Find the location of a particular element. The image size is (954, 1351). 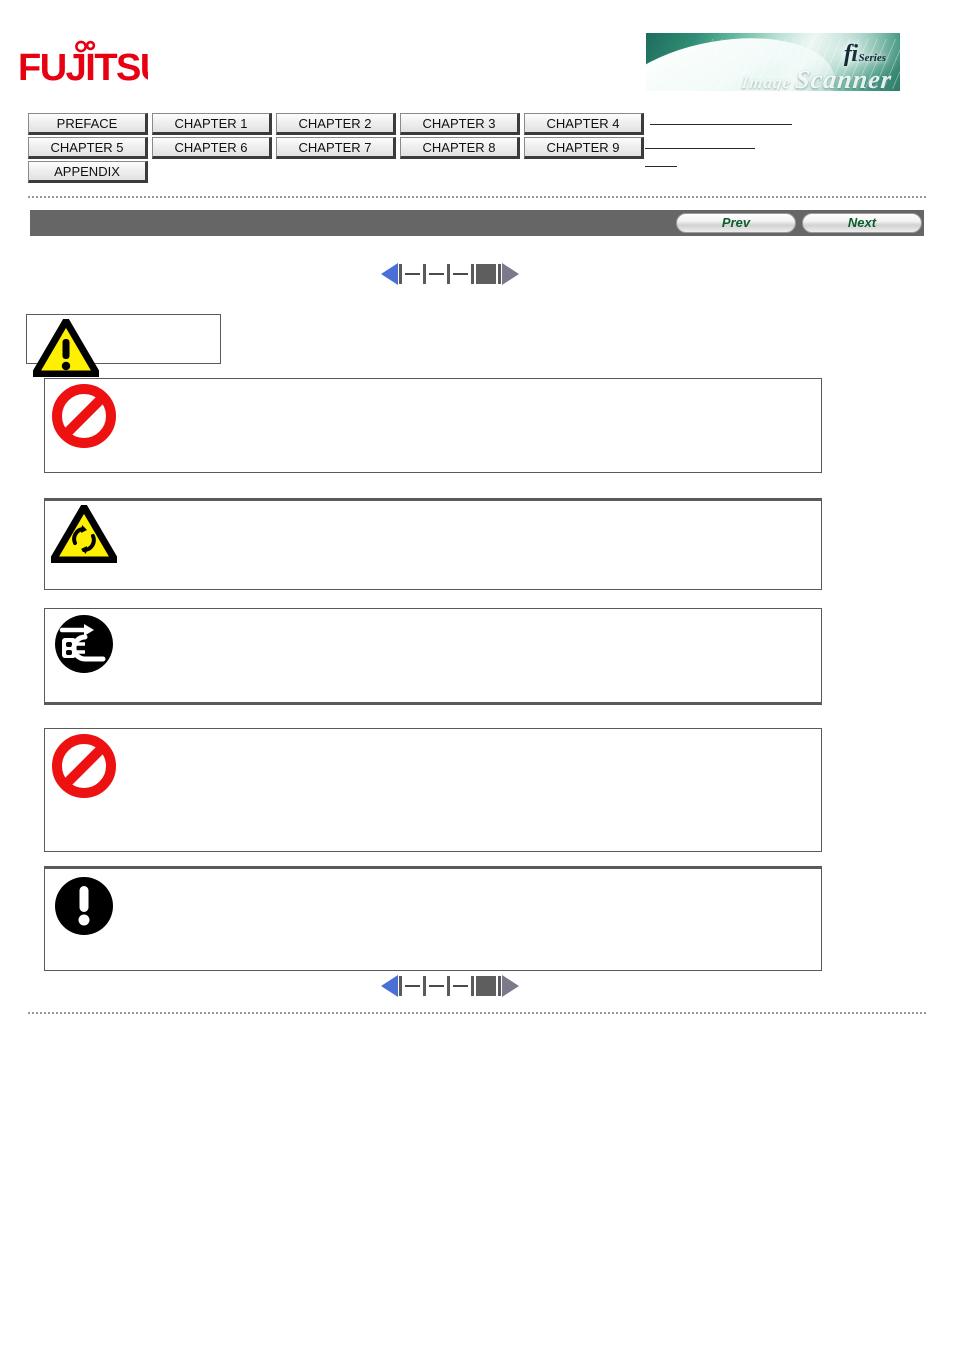

tab-preface: PREFACE is located at coordinates (88, 124).